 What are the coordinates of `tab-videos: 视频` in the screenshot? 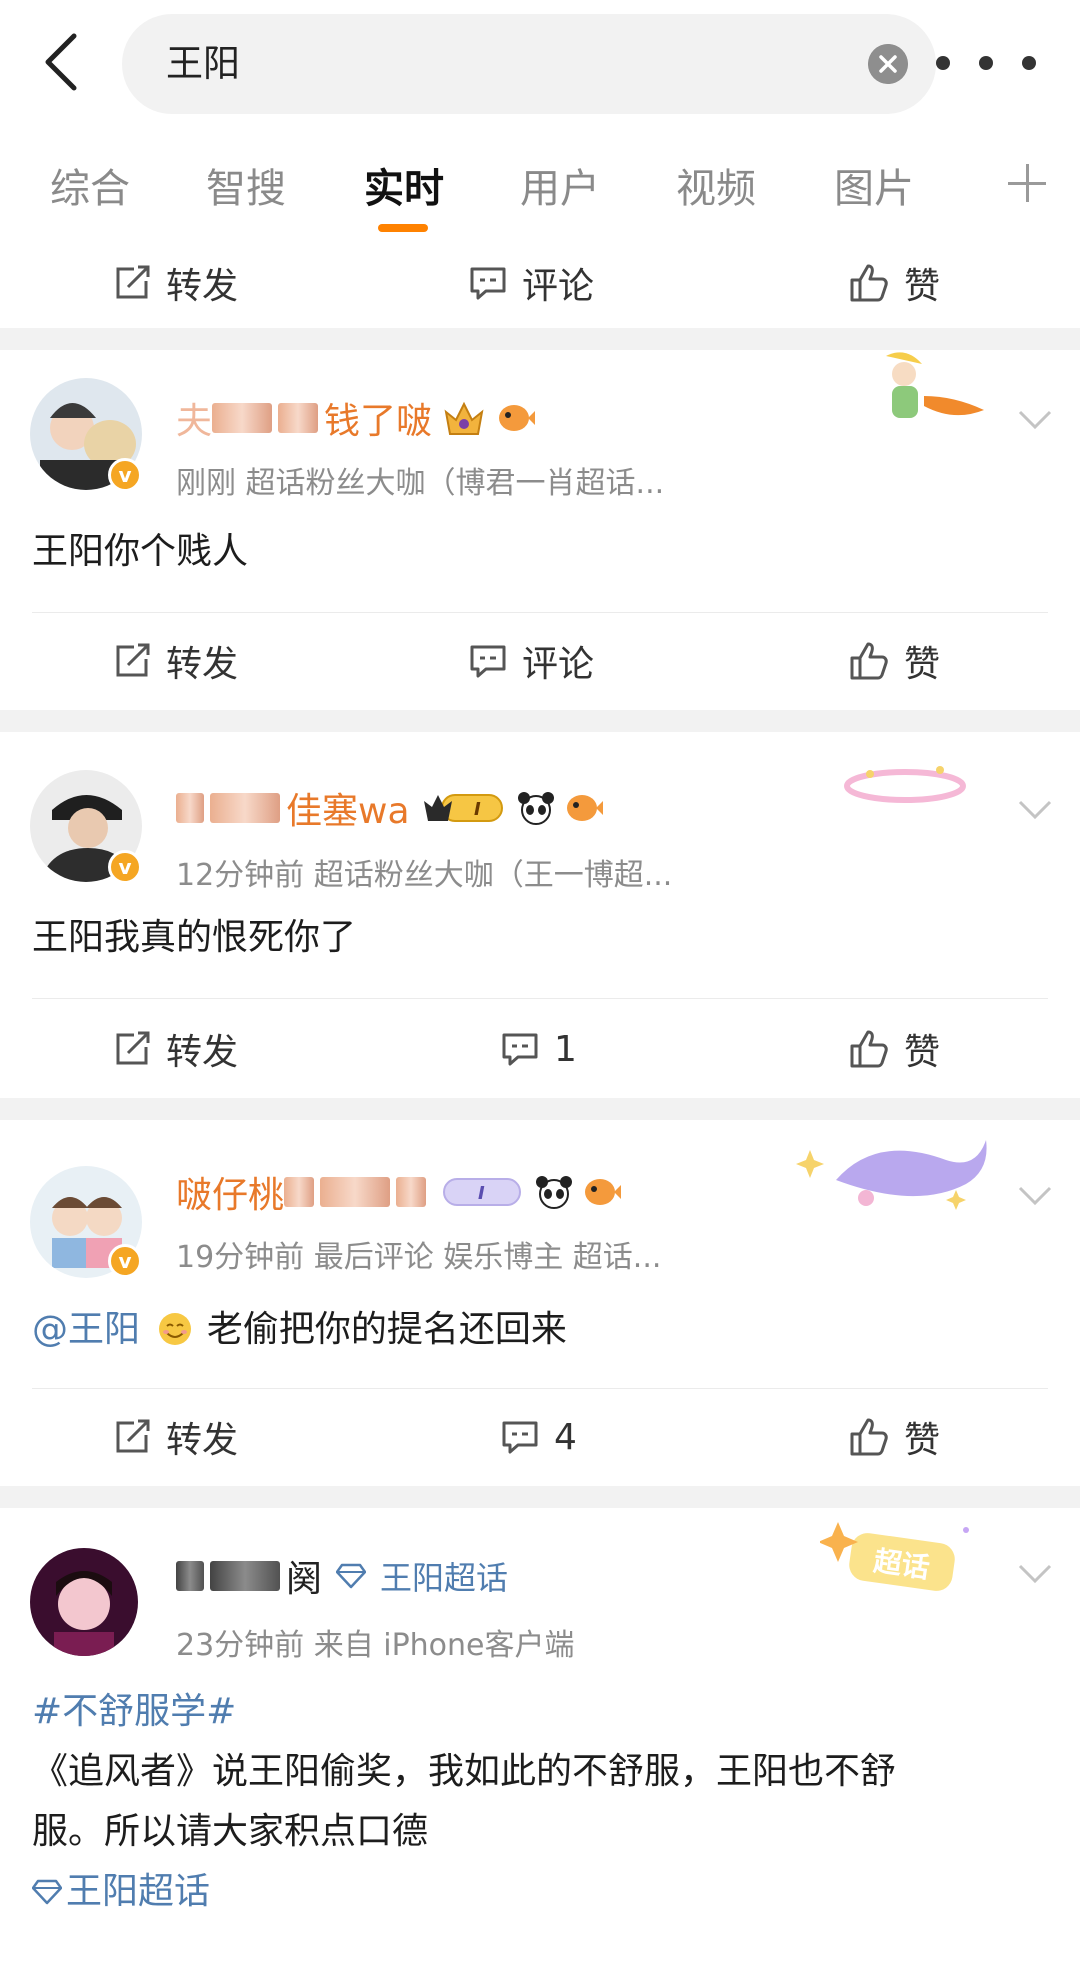 It's located at (716, 185).